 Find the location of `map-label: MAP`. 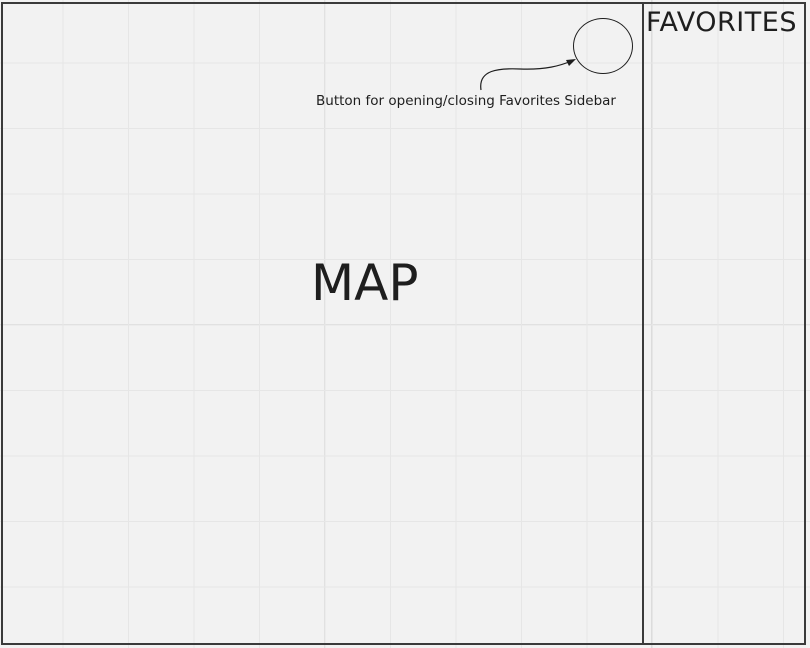

map-label: MAP is located at coordinates (365, 283).